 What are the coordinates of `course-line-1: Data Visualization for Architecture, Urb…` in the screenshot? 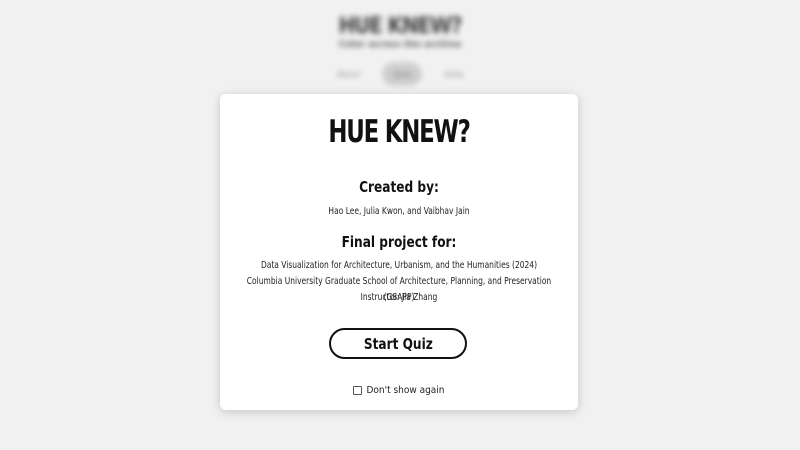 It's located at (399, 265).